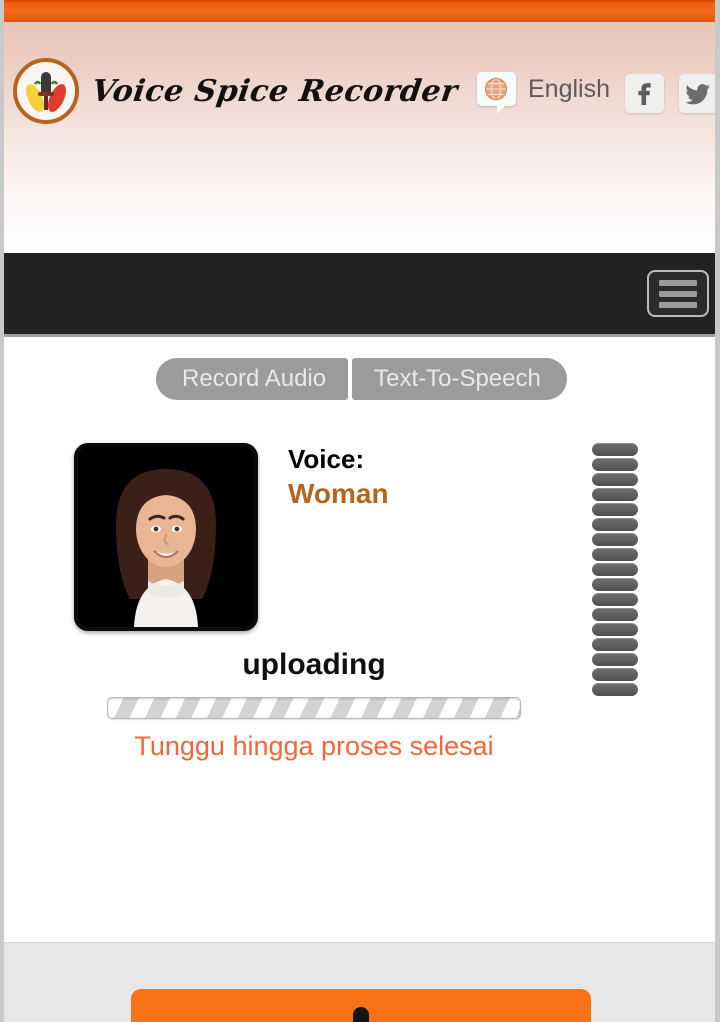 The height and width of the screenshot is (1022, 720). I want to click on facebook-button, so click(644, 93).